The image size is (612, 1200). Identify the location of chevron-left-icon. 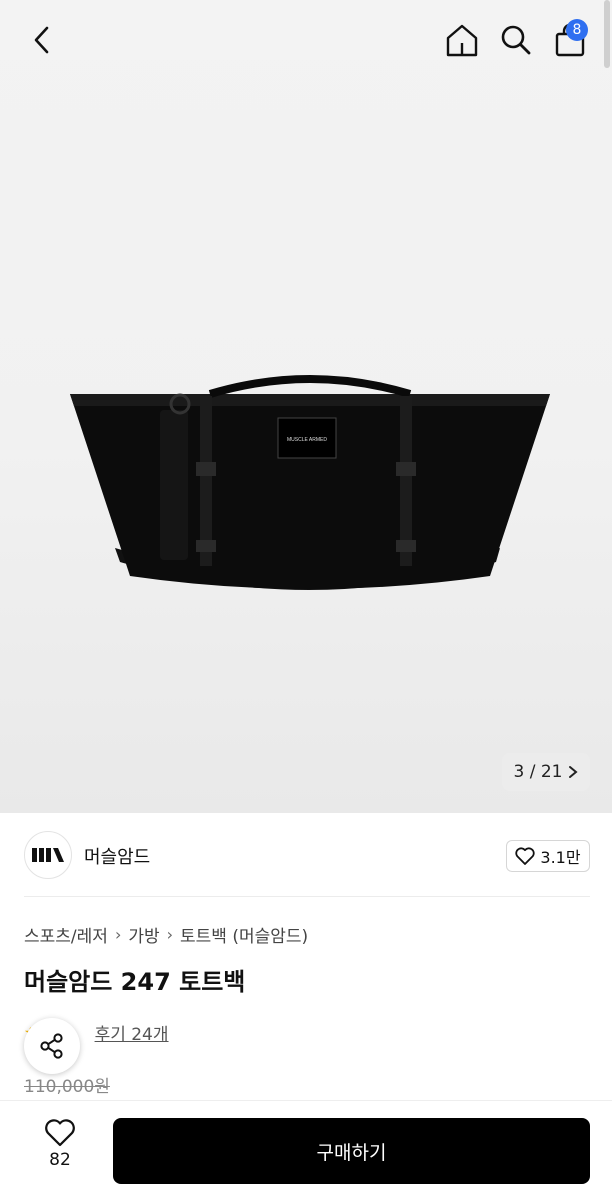
(41, 40).